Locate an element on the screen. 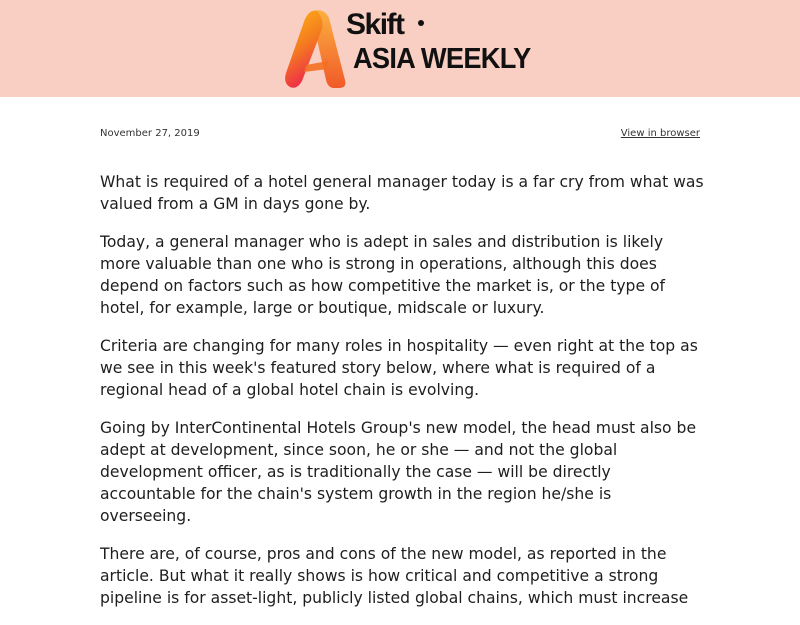 The width and height of the screenshot is (800, 625). newsletter-meta-row: November 27, 2019 View in browser is located at coordinates (400, 134).